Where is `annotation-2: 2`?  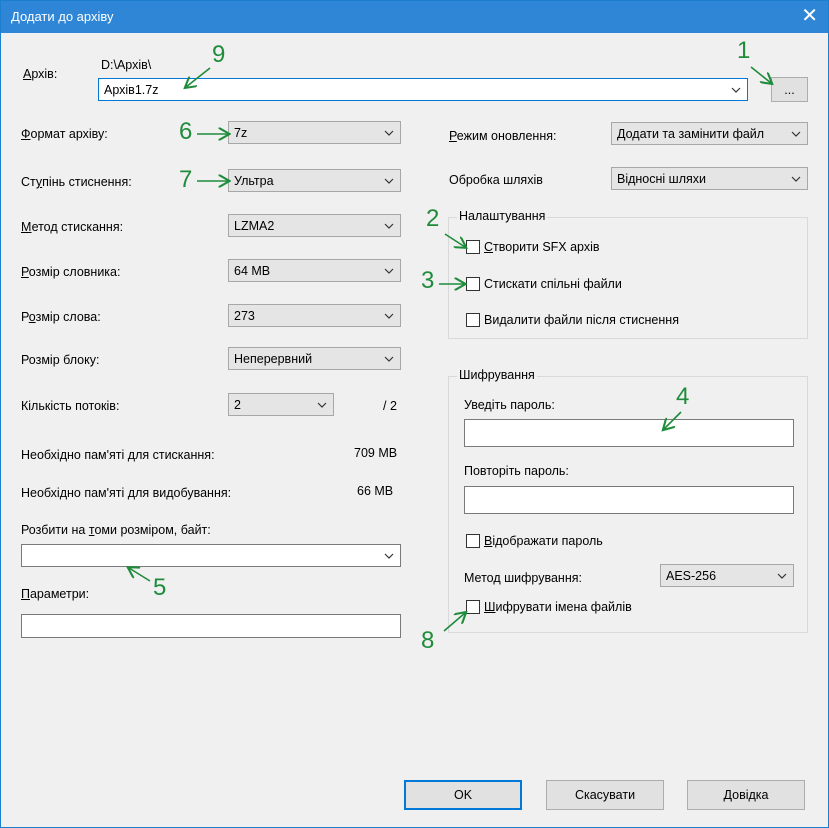 annotation-2: 2 is located at coordinates (433, 218).